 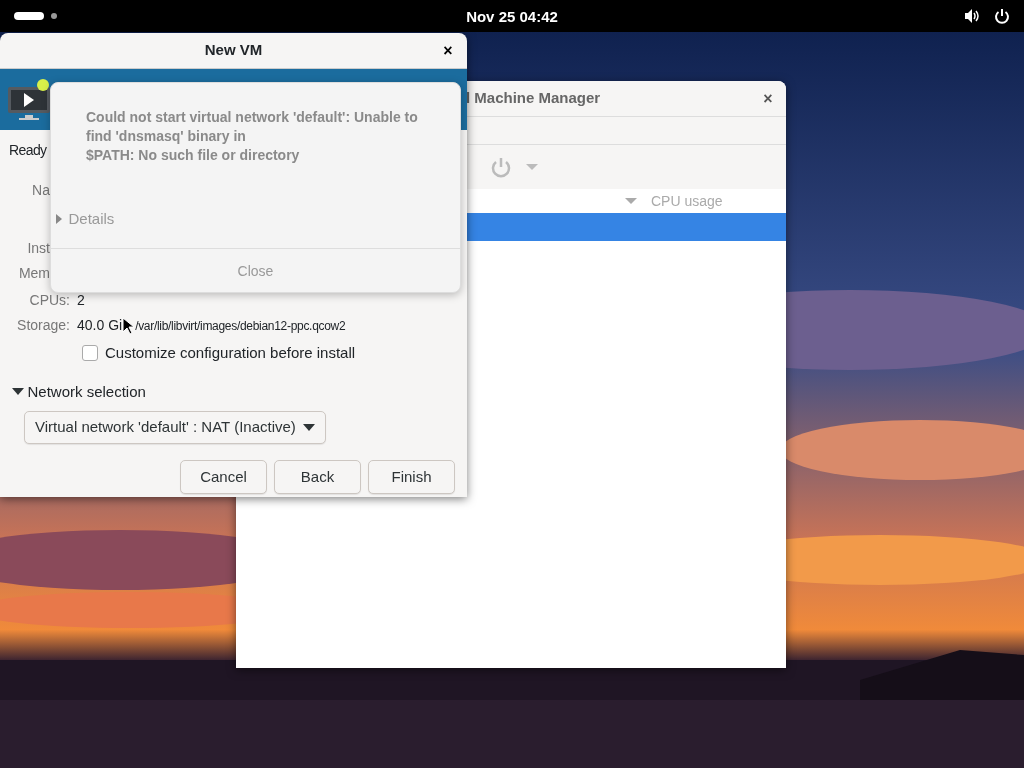 I want to click on power-icon, so click(x=1002, y=16).